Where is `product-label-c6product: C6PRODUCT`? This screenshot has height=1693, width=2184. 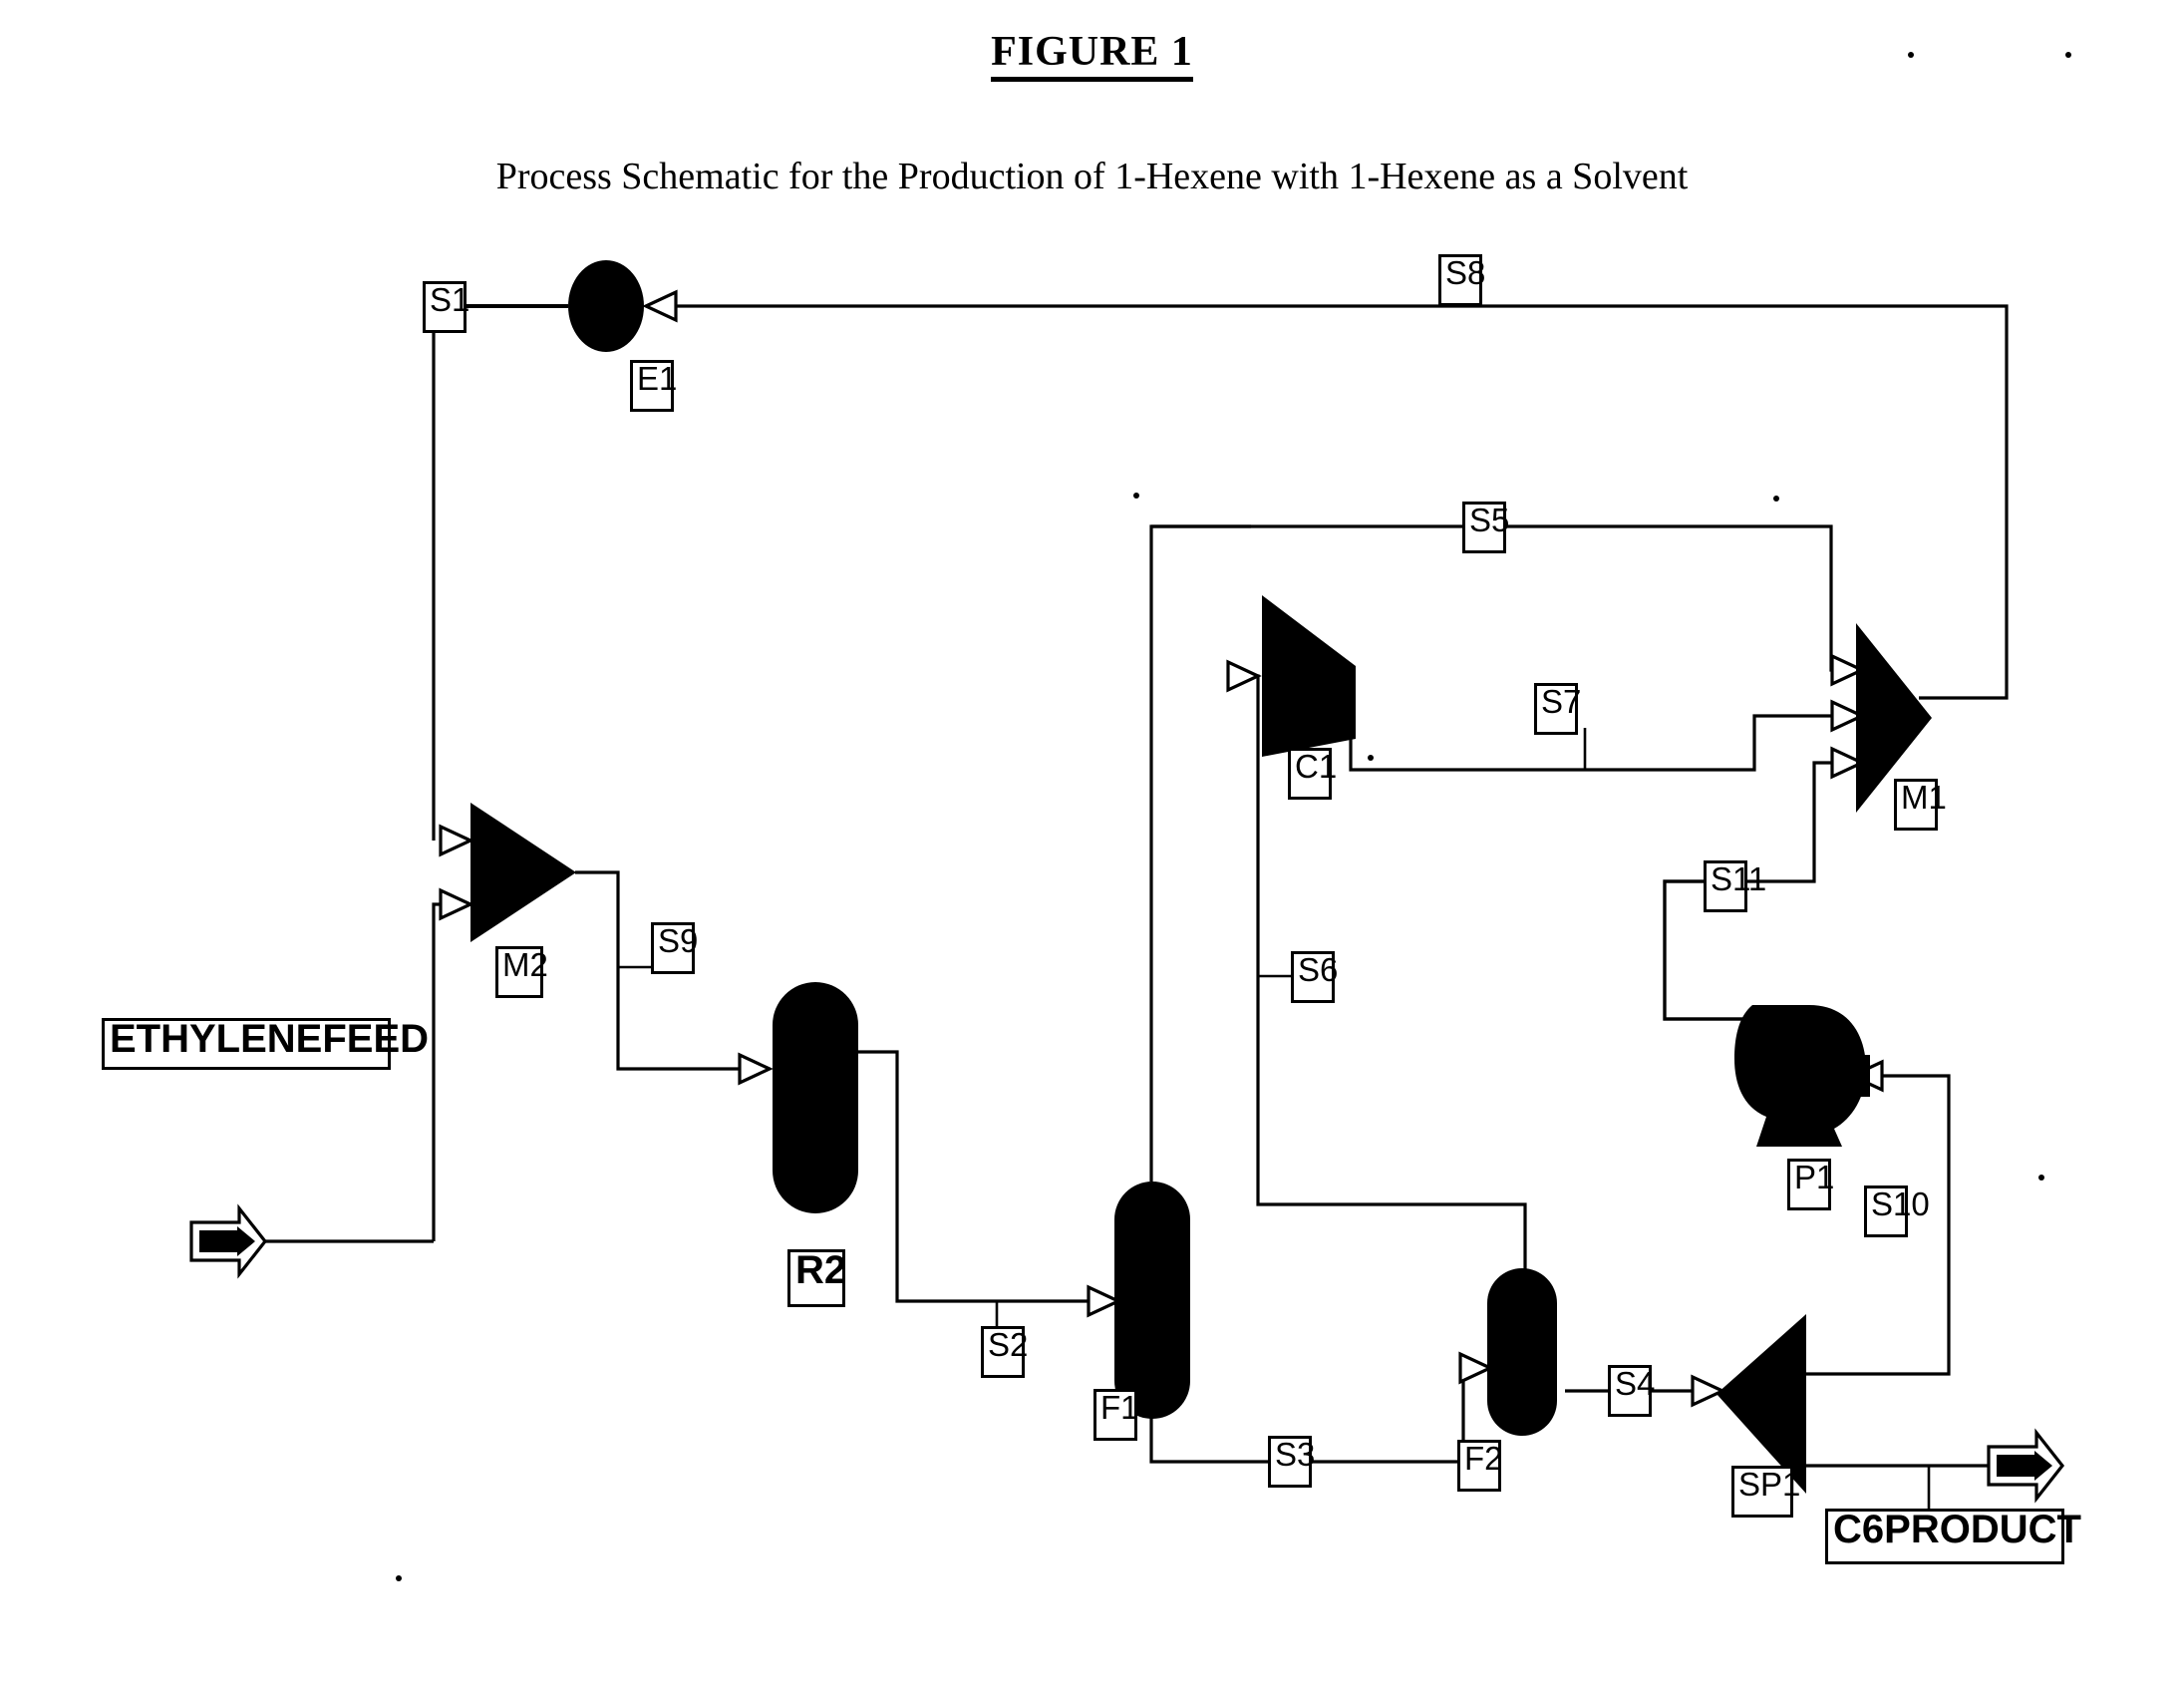
product-label-c6product: C6PRODUCT is located at coordinates (1953, 1536).